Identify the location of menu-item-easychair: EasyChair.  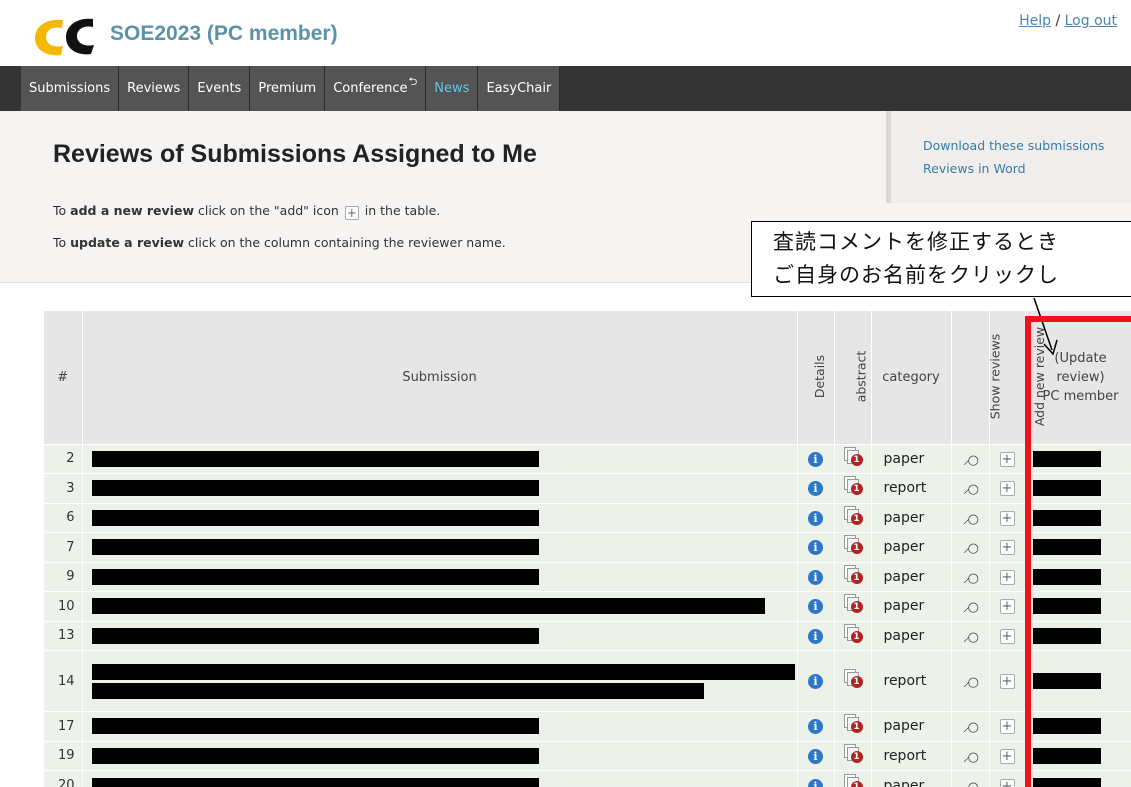
(519, 88).